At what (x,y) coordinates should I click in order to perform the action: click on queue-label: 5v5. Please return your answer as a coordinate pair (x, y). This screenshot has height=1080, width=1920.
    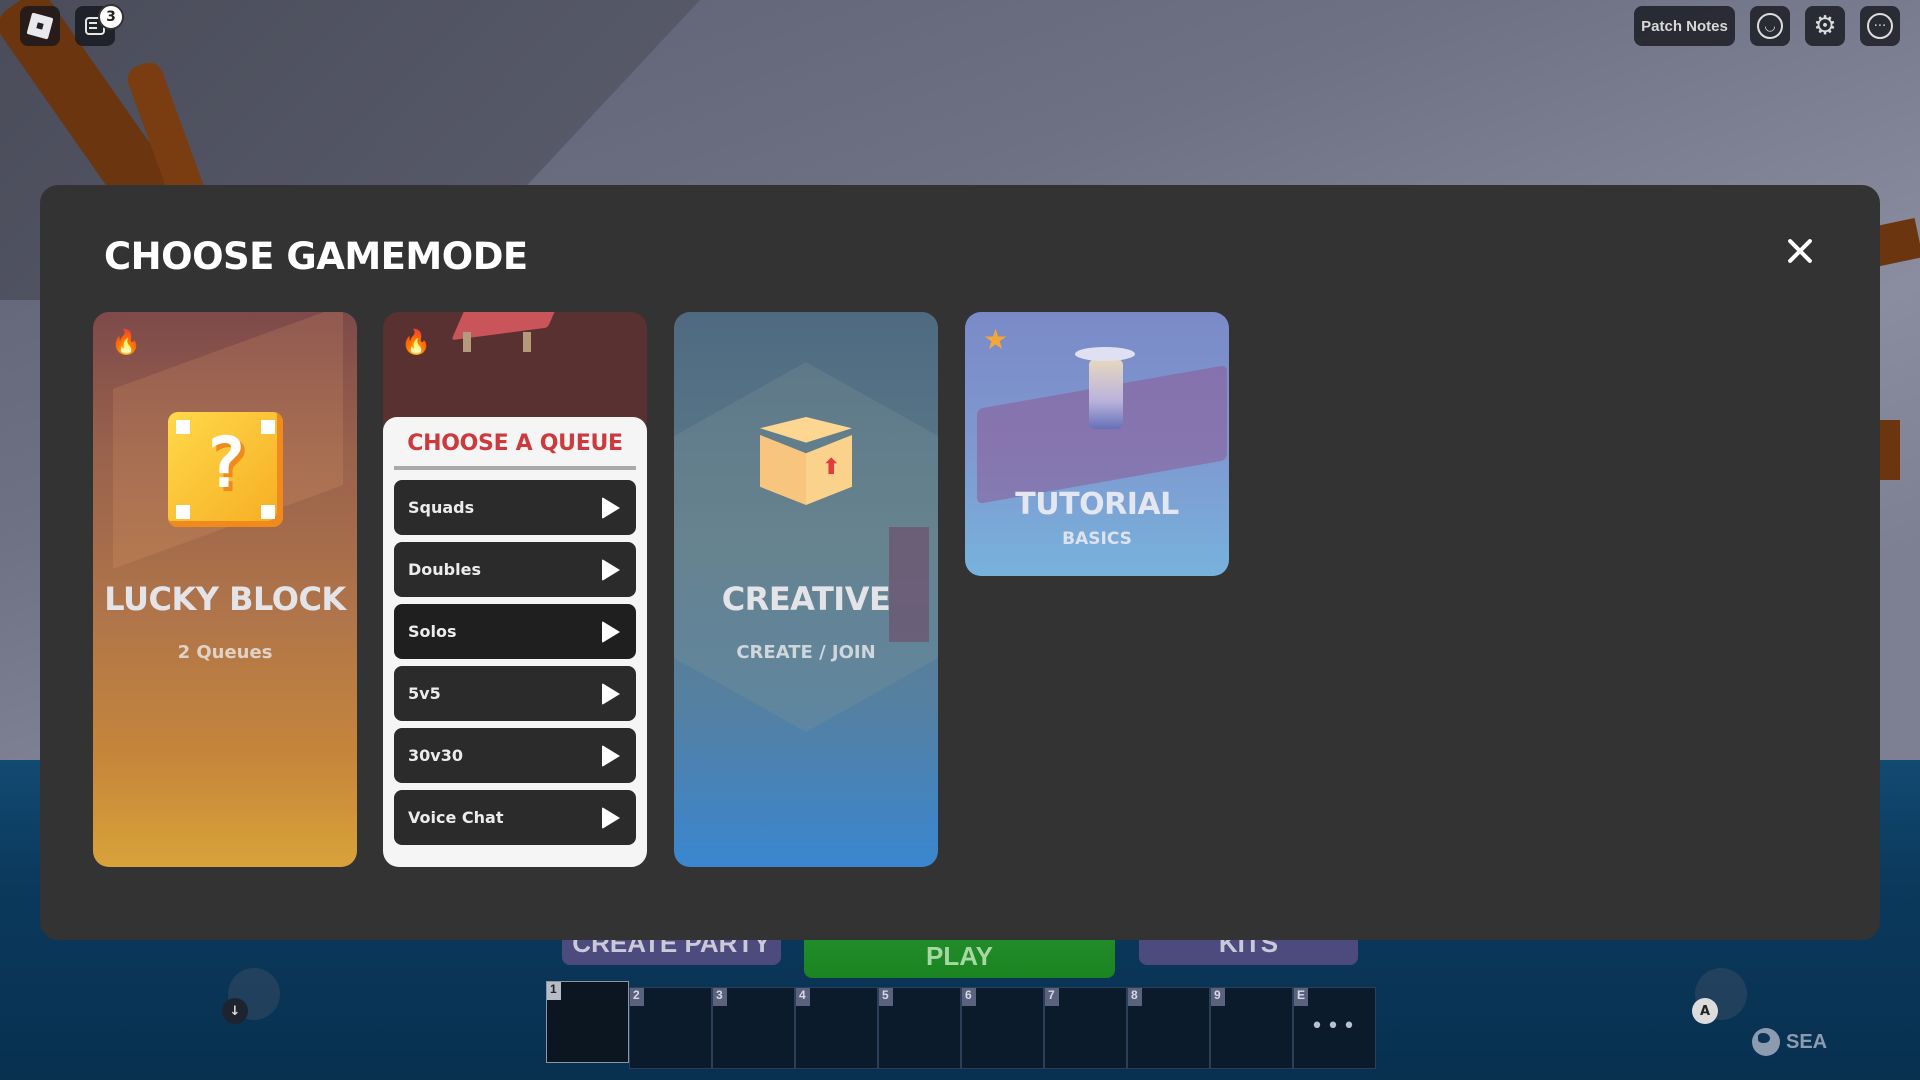
    Looking at the image, I should click on (424, 693).